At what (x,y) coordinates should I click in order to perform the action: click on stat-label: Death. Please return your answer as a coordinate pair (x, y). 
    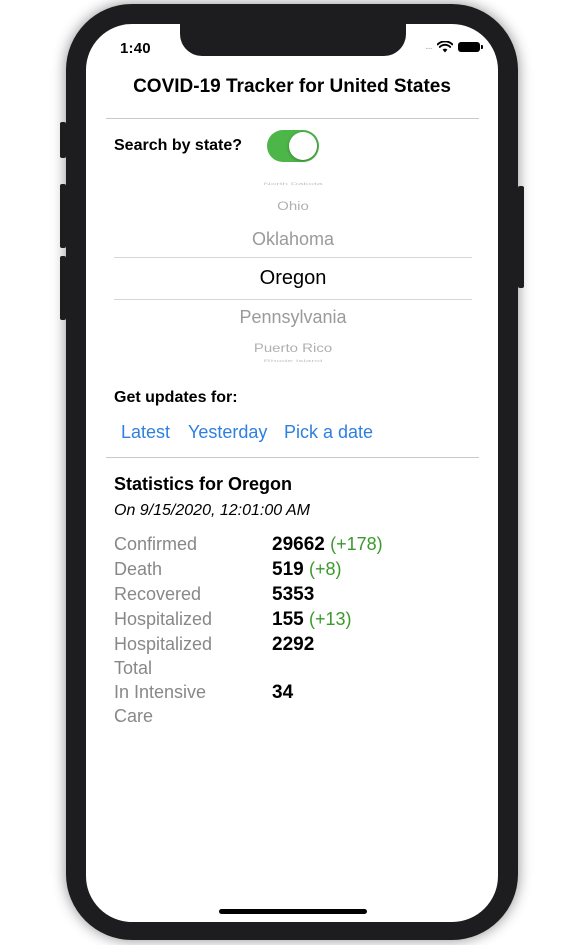
    Looking at the image, I should click on (138, 569).